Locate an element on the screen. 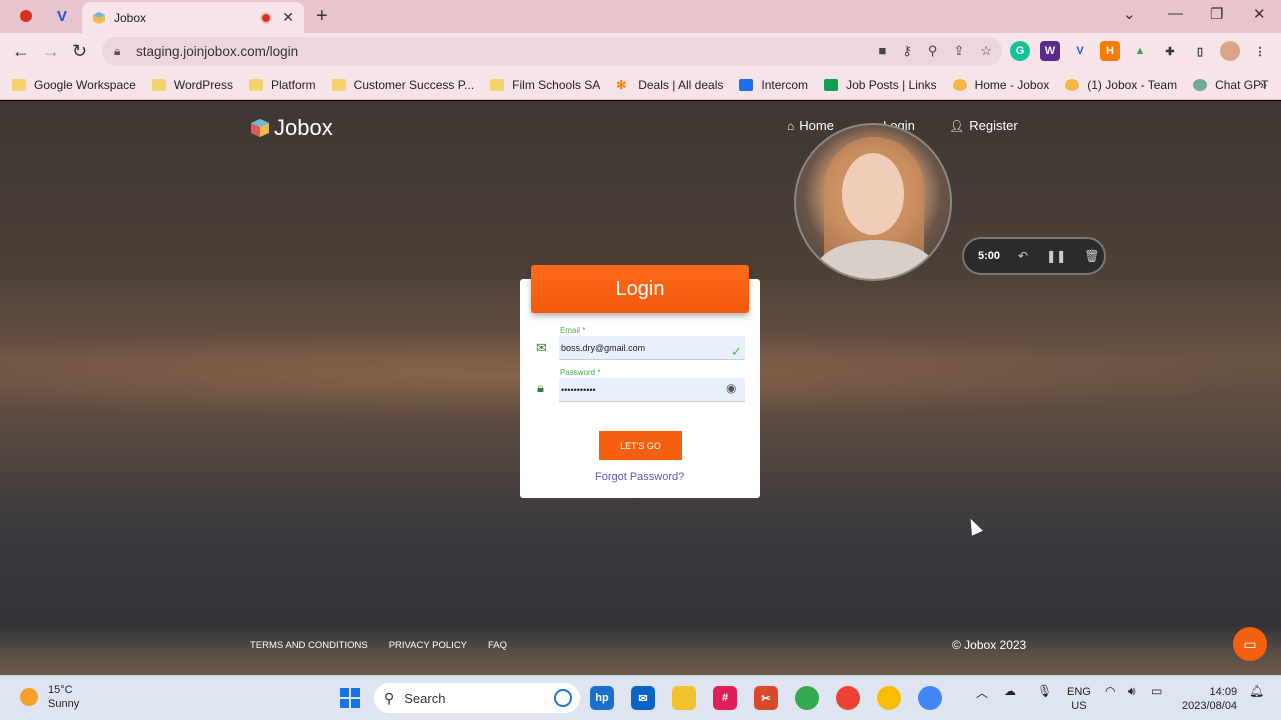  search-label: Search is located at coordinates (425, 698).